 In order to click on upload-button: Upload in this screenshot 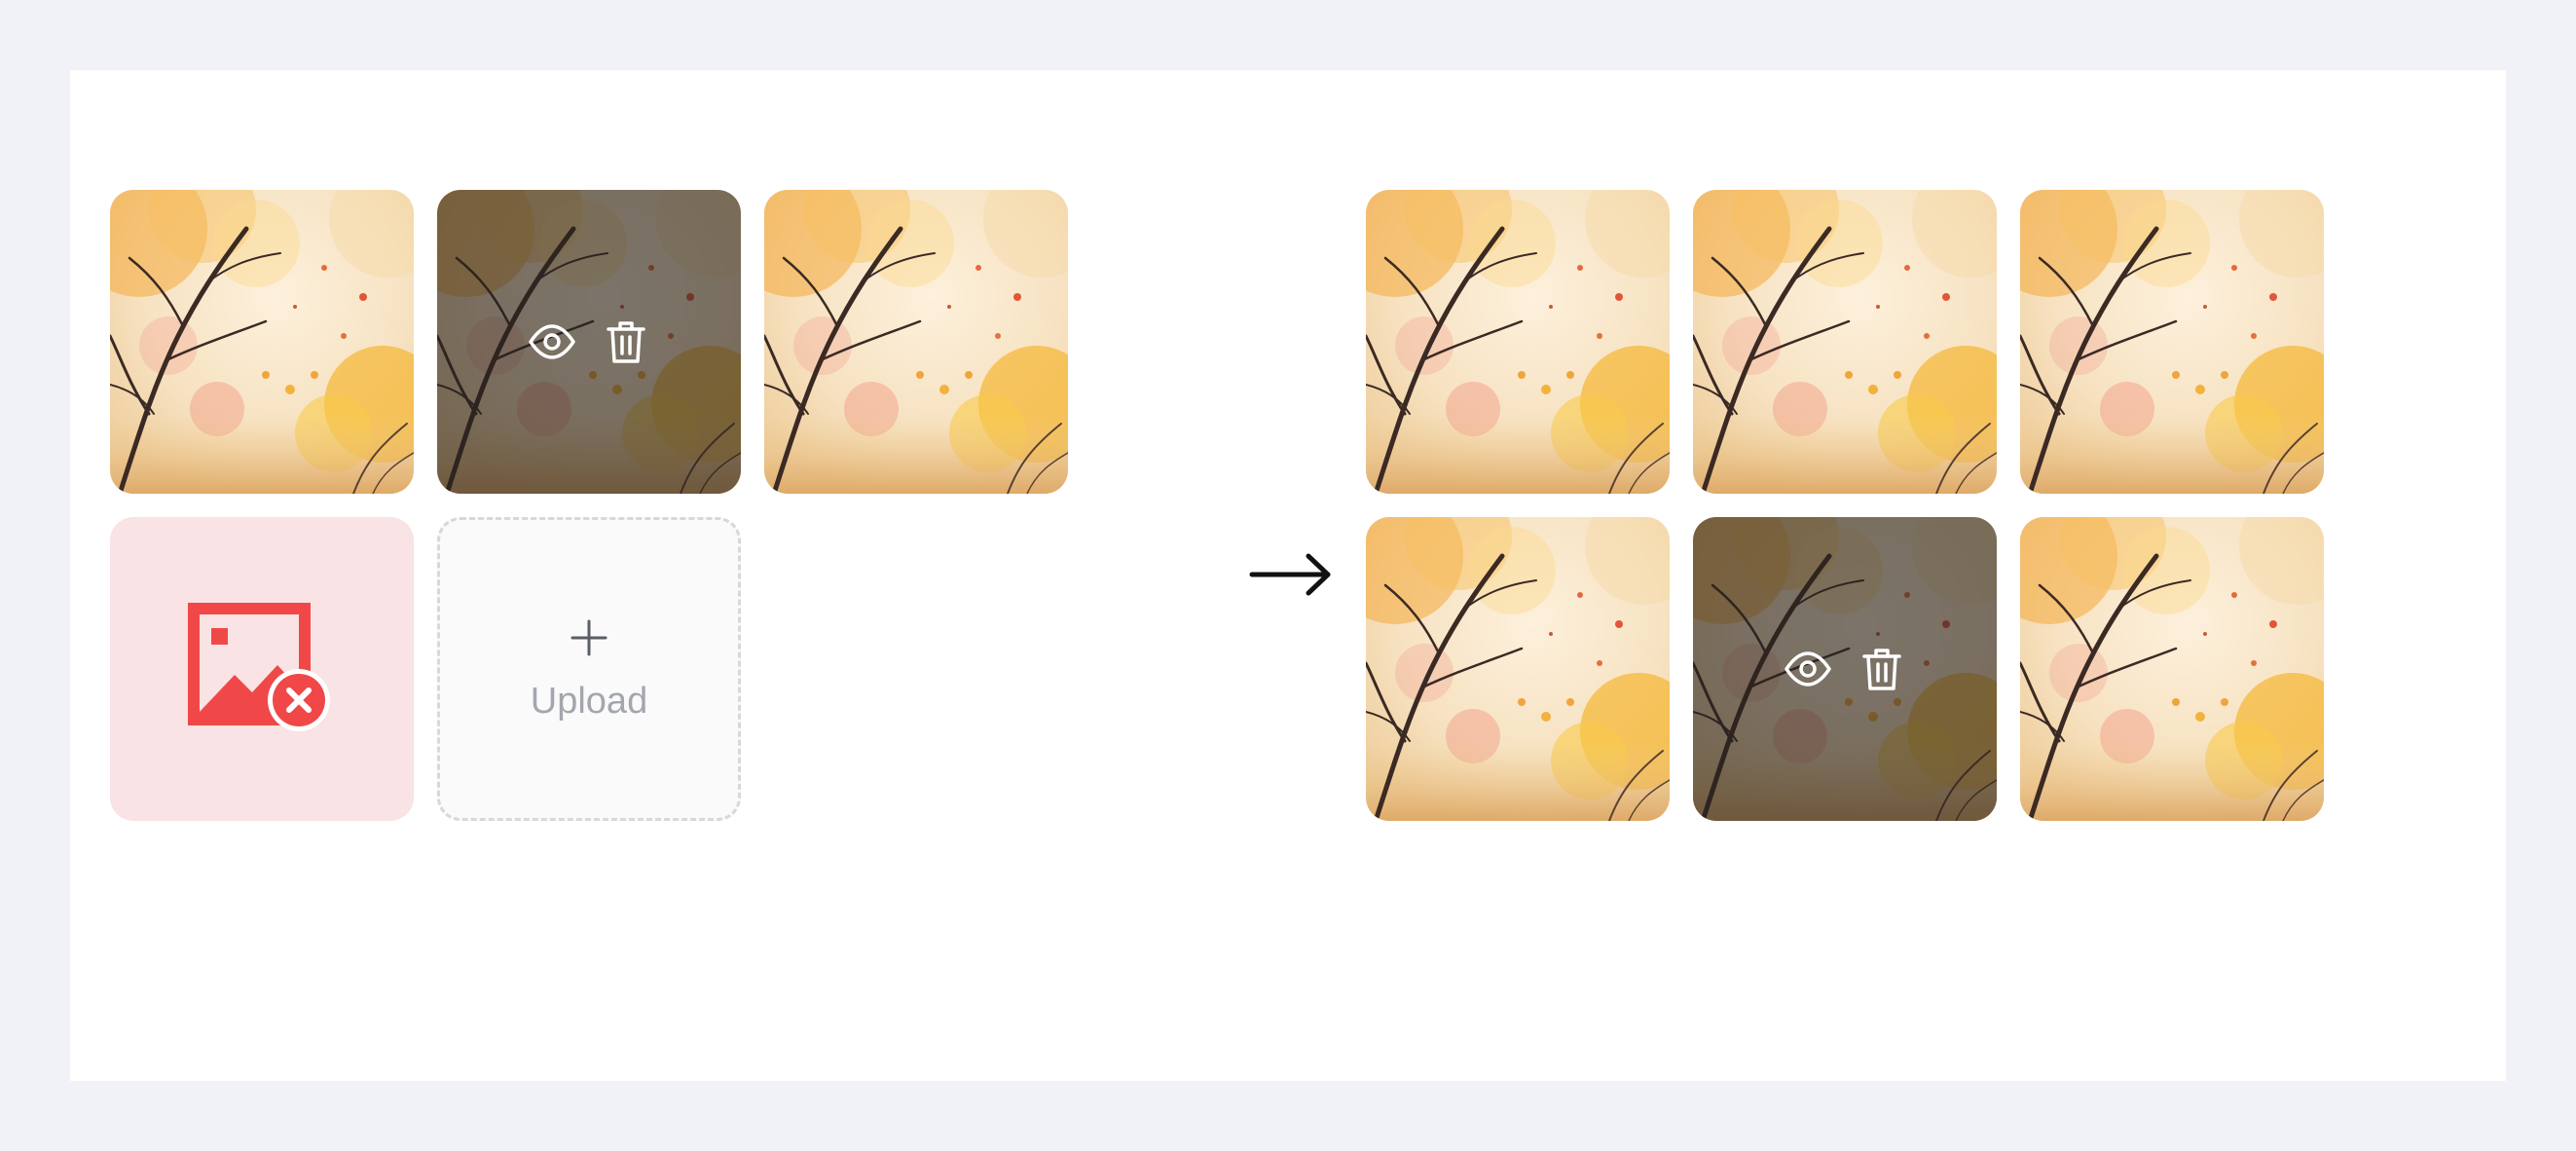, I will do `click(589, 669)`.